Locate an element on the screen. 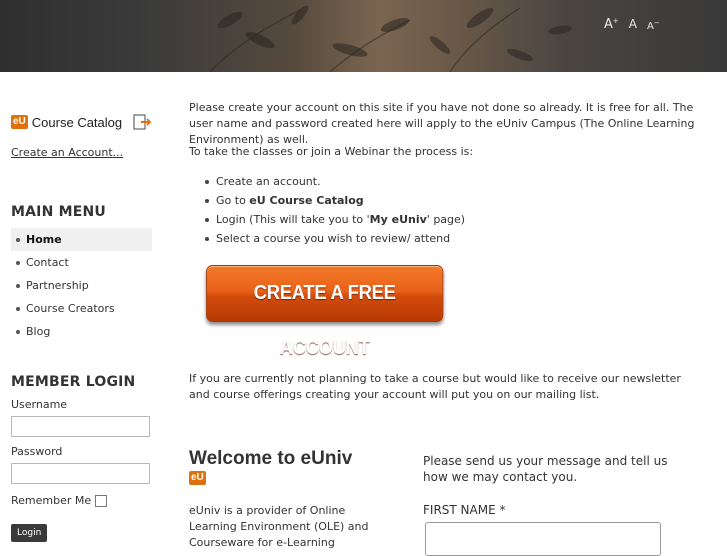  header-banner: A+ A A− is located at coordinates (363, 36).